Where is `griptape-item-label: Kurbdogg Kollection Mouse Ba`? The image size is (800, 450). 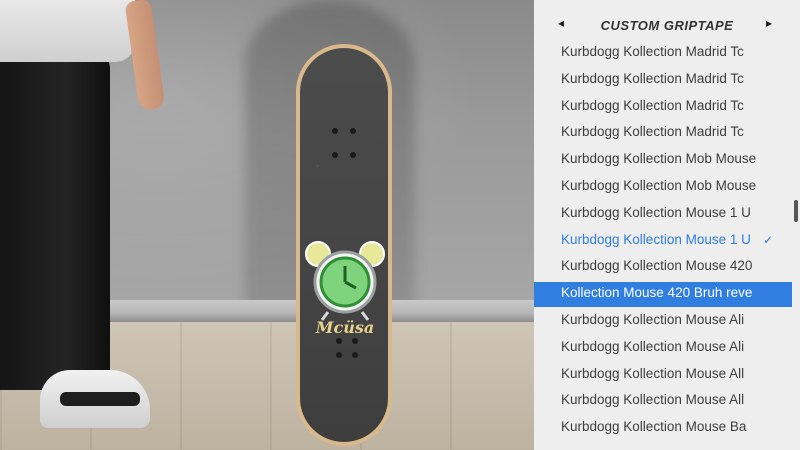
griptape-item-label: Kurbdogg Kollection Mouse Ba is located at coordinates (654, 427).